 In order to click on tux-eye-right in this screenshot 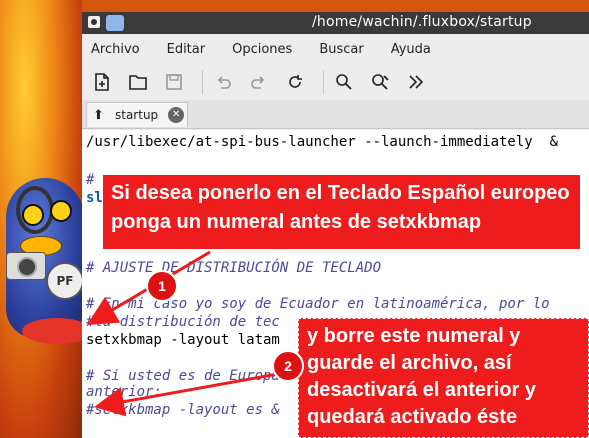, I will do `click(61, 211)`.